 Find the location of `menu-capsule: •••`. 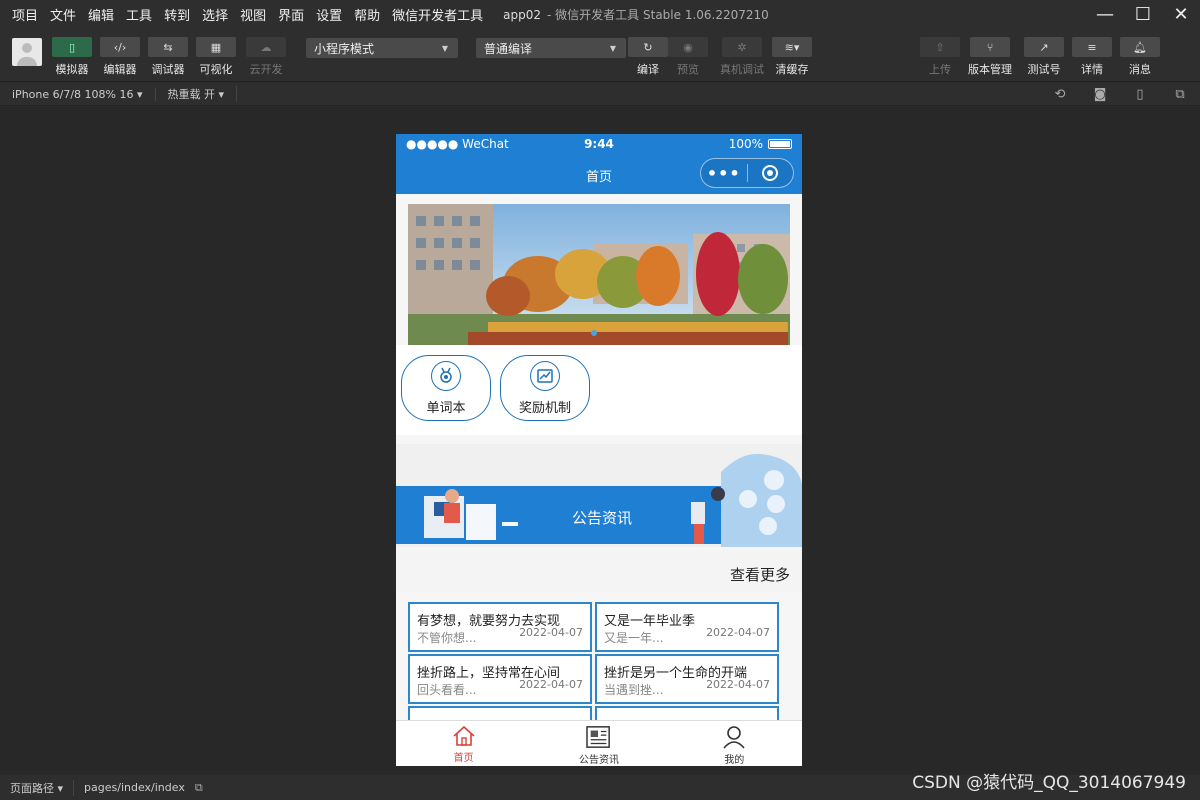

menu-capsule: ••• is located at coordinates (747, 173).